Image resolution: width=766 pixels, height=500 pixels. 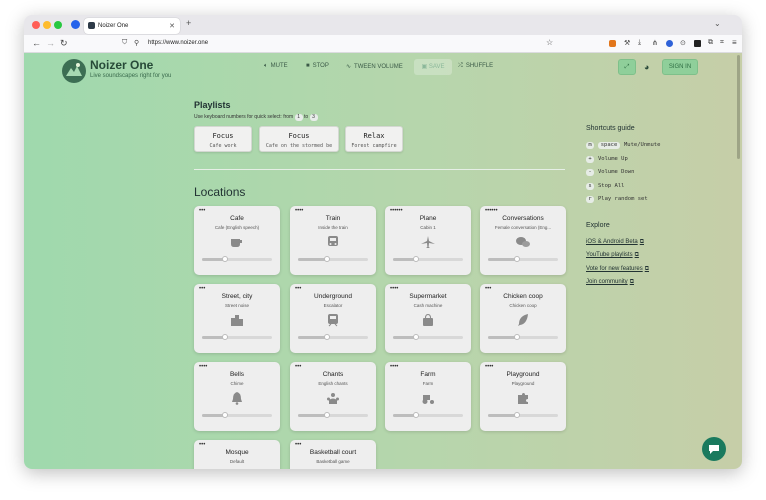 What do you see at coordinates (374, 66) in the screenshot?
I see `tween-volume-button: ∿ TWEEN VOLUME` at bounding box center [374, 66].